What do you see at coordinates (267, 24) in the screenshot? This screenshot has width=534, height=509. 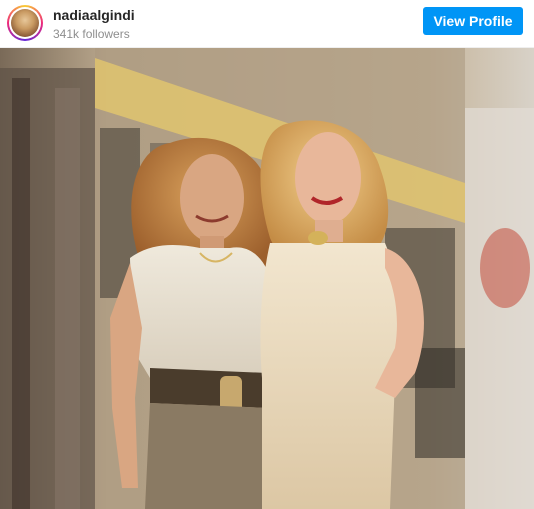 I see `embed-header: nadiaalgindi 341k followers View Profile` at bounding box center [267, 24].